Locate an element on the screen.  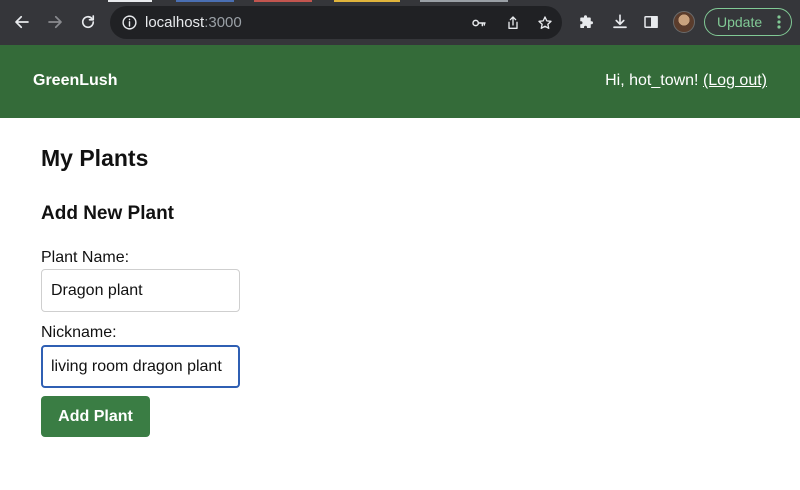
download-icon is located at coordinates (620, 22).